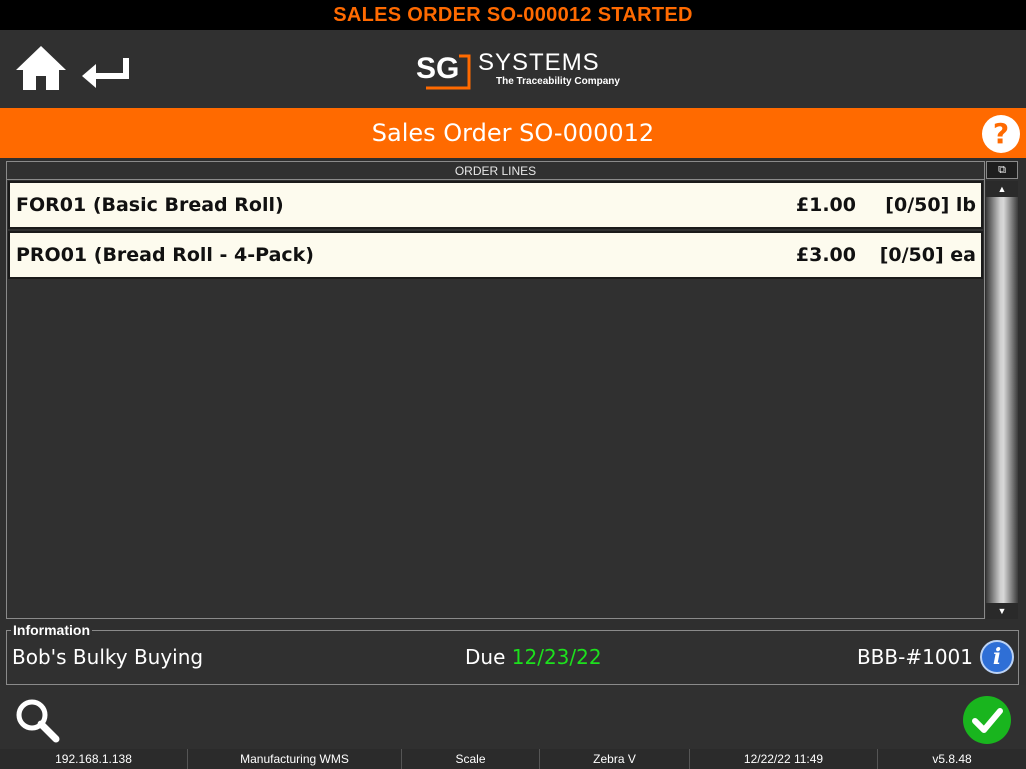  I want to click on bottom-toolbar, so click(513, 717).